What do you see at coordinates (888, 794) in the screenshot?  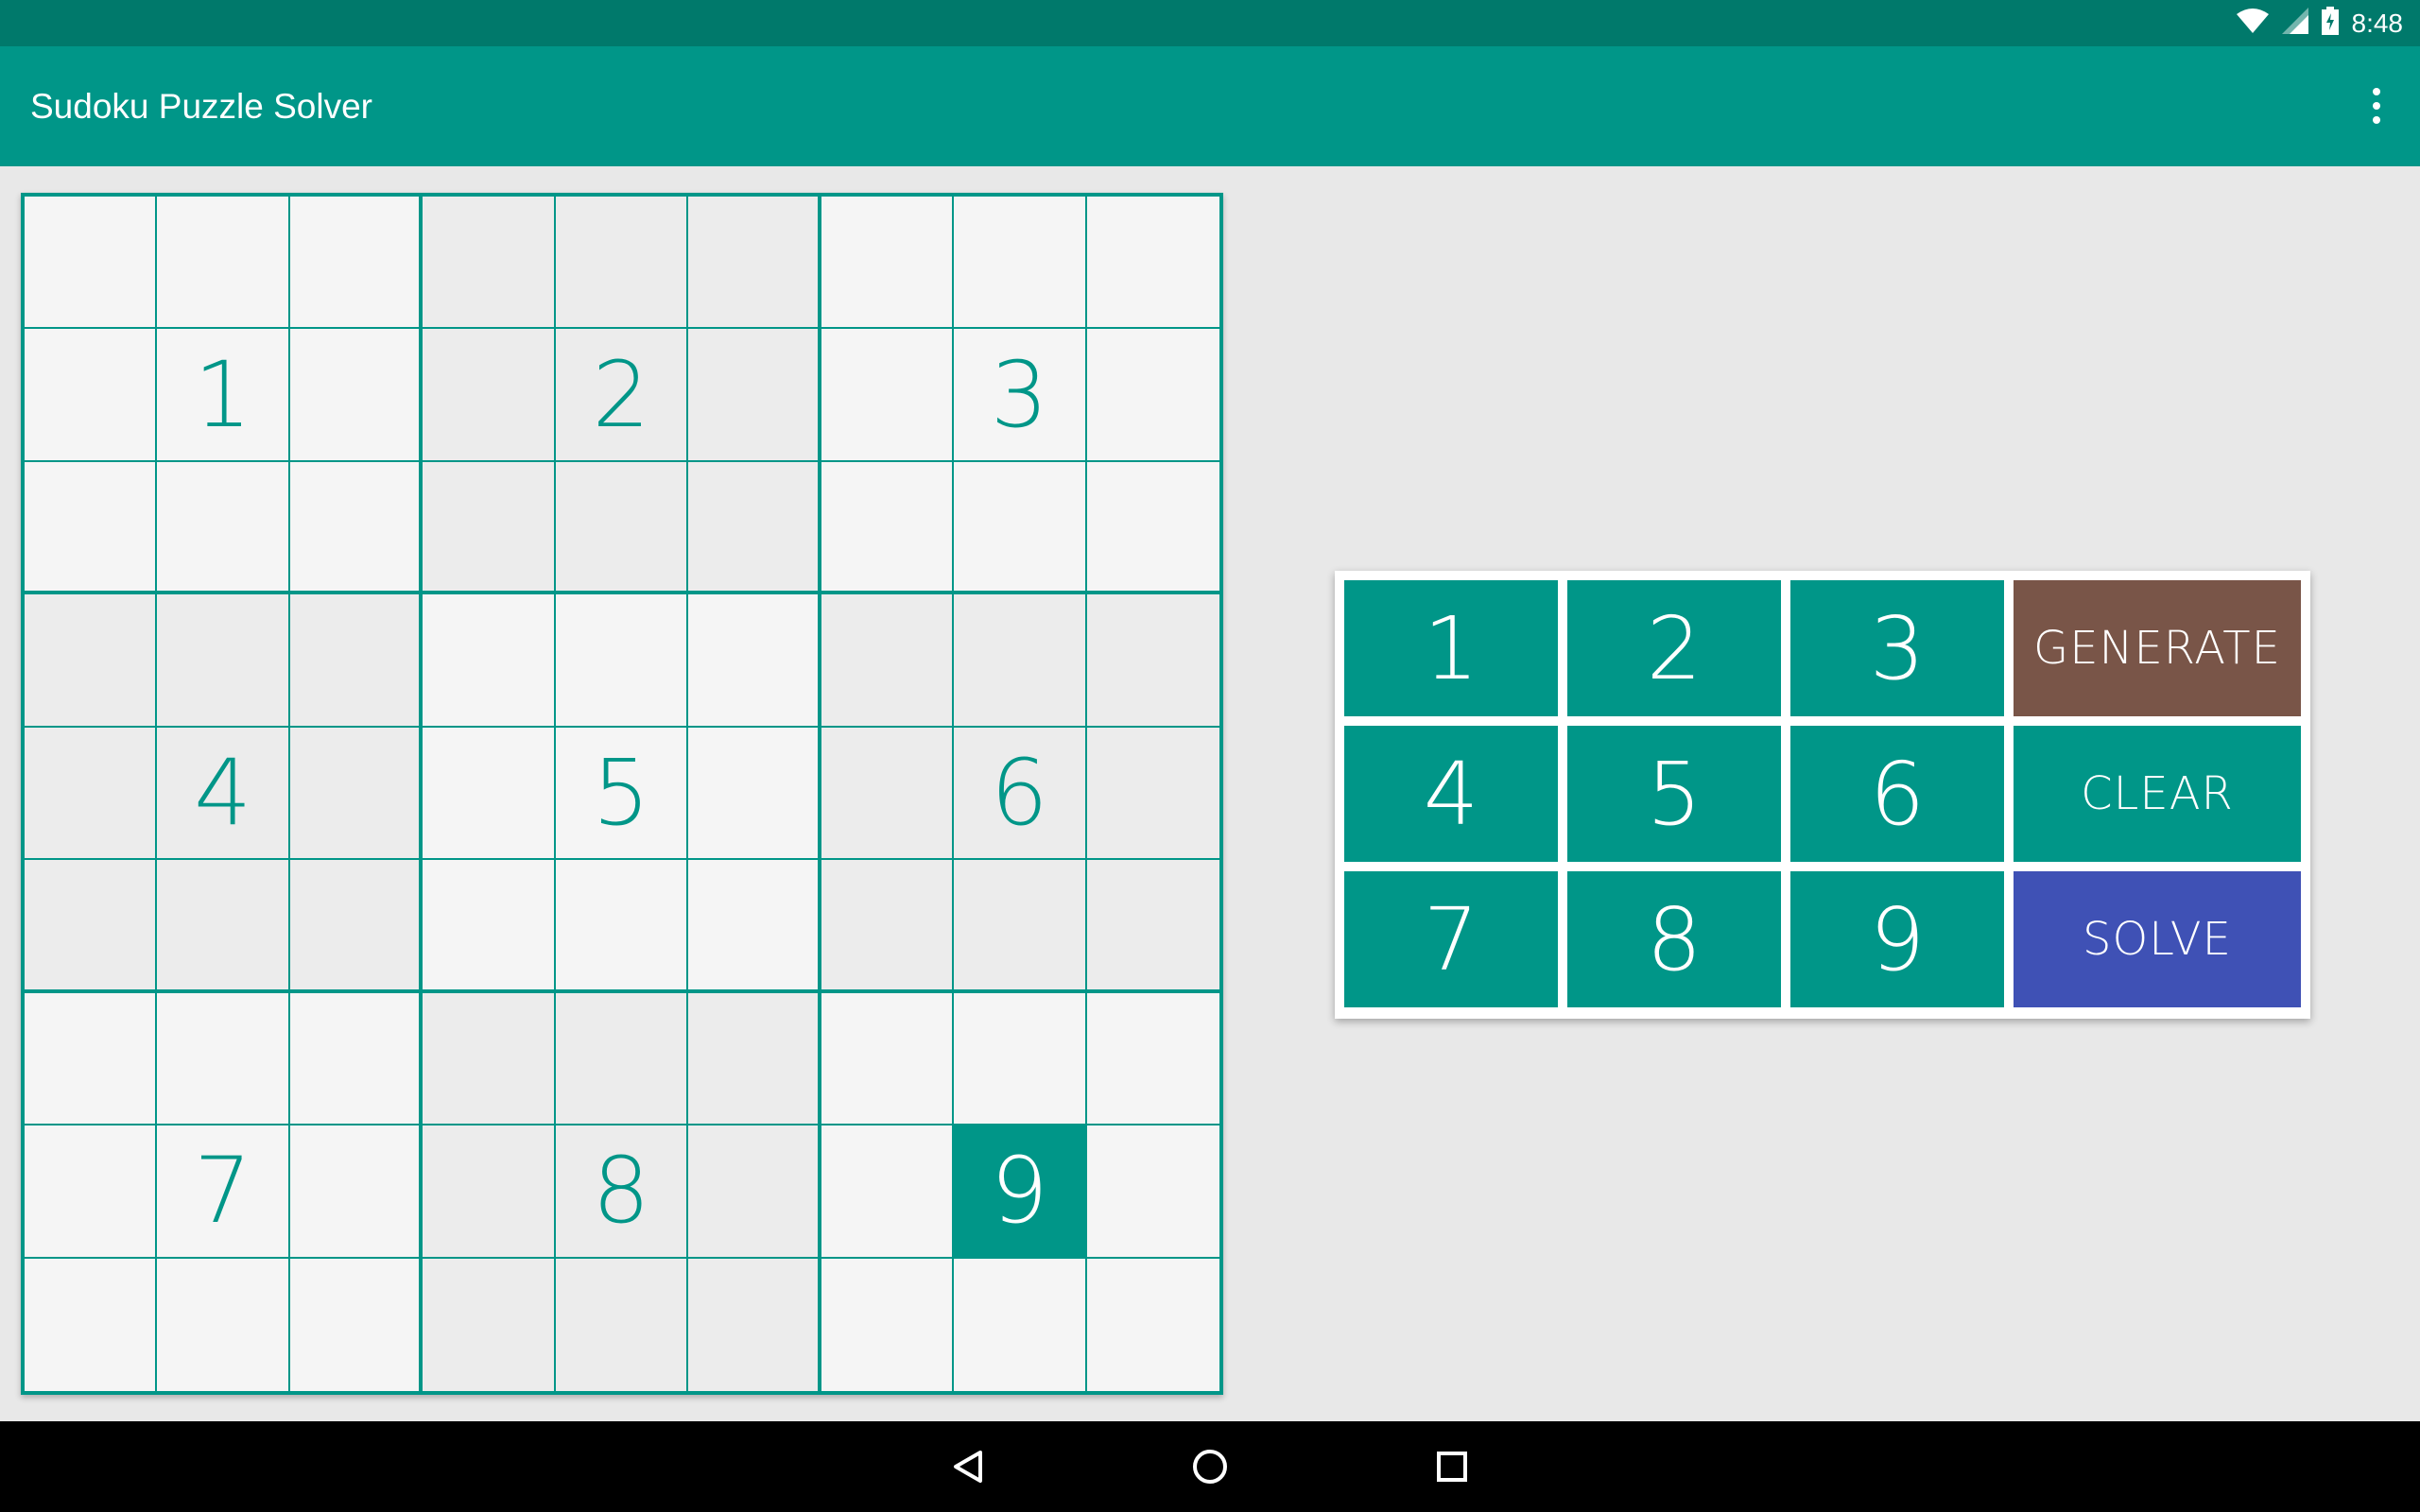 I see `sudoku-cell-r5-c7` at bounding box center [888, 794].